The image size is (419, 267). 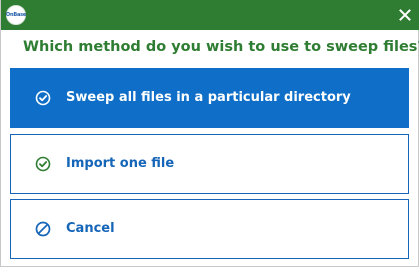 I want to click on close-icon, so click(x=405, y=15).